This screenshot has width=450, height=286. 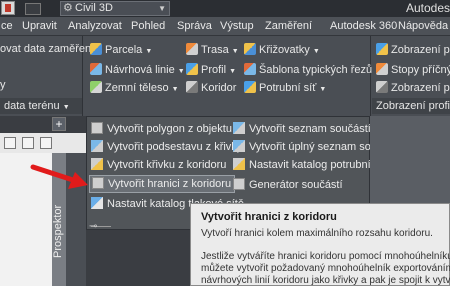 What do you see at coordinates (239, 146) in the screenshot?
I see `full-parts-list-icon` at bounding box center [239, 146].